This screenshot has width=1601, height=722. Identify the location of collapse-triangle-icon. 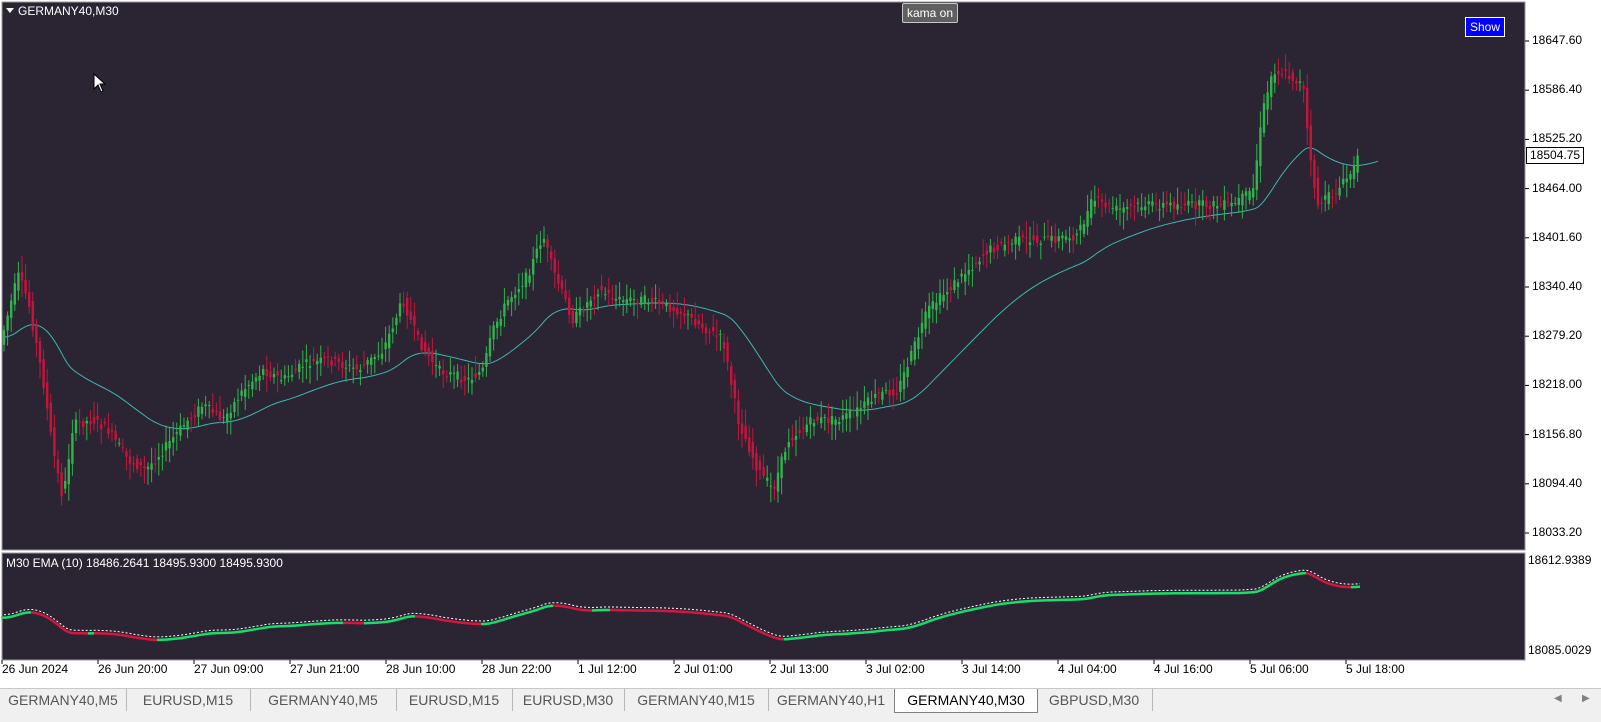
(10, 10).